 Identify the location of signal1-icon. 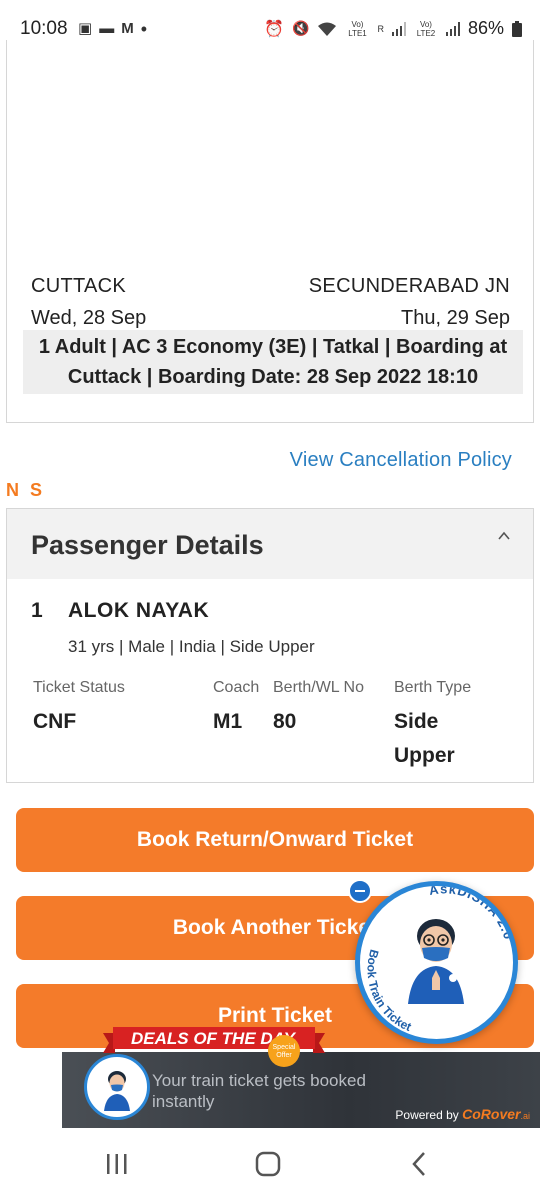
(398, 28).